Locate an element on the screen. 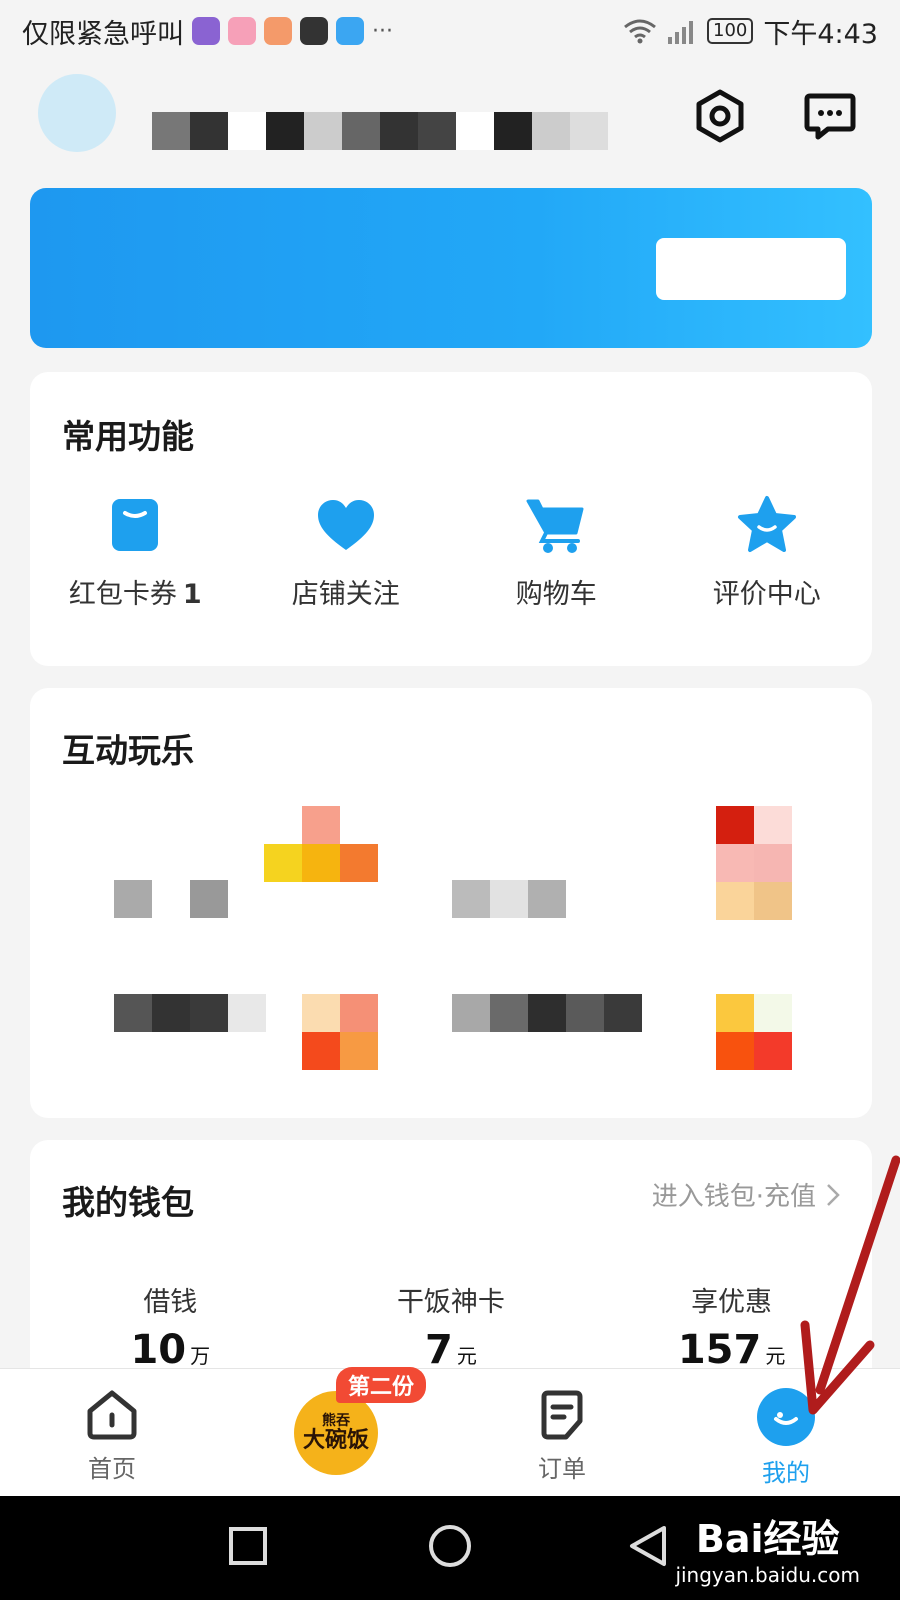 Image resolution: width=900 pixels, height=1600 pixels. status-time: 下午4:43 is located at coordinates (820, 34).